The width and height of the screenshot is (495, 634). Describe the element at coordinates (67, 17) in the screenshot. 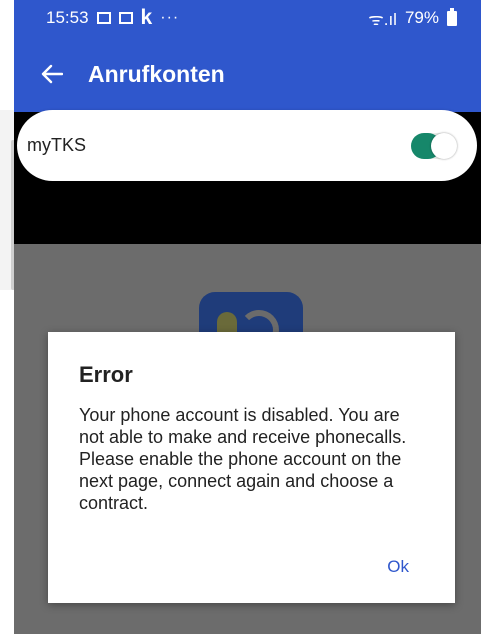

I see `status-time: 15:53` at that location.